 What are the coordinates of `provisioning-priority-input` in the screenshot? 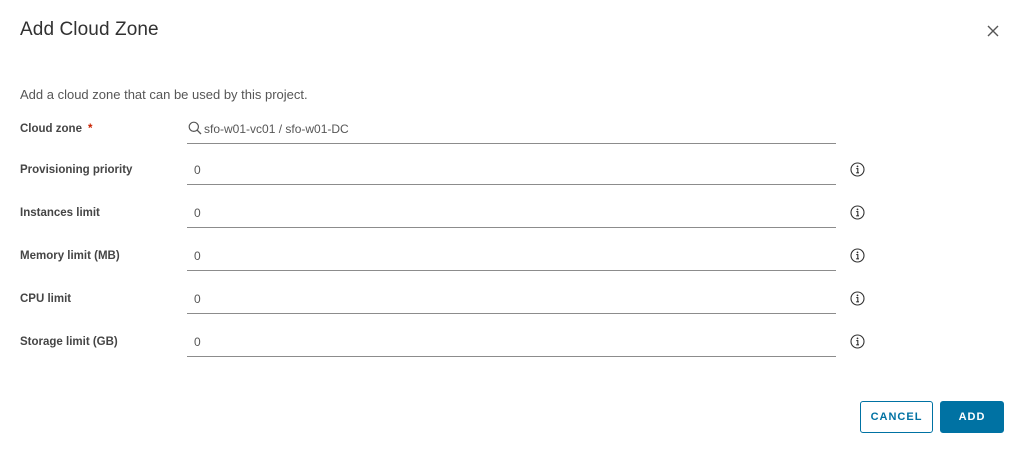 It's located at (511, 170).